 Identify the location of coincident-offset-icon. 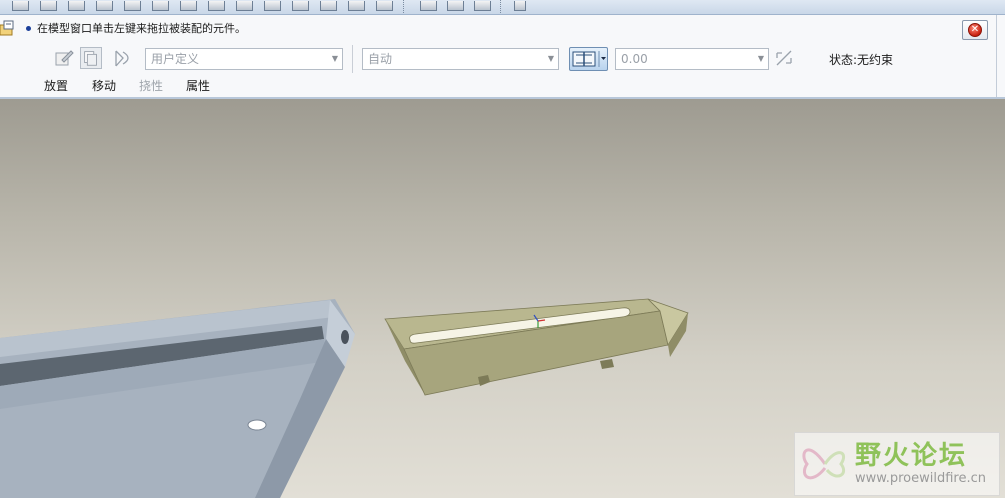
(589, 59).